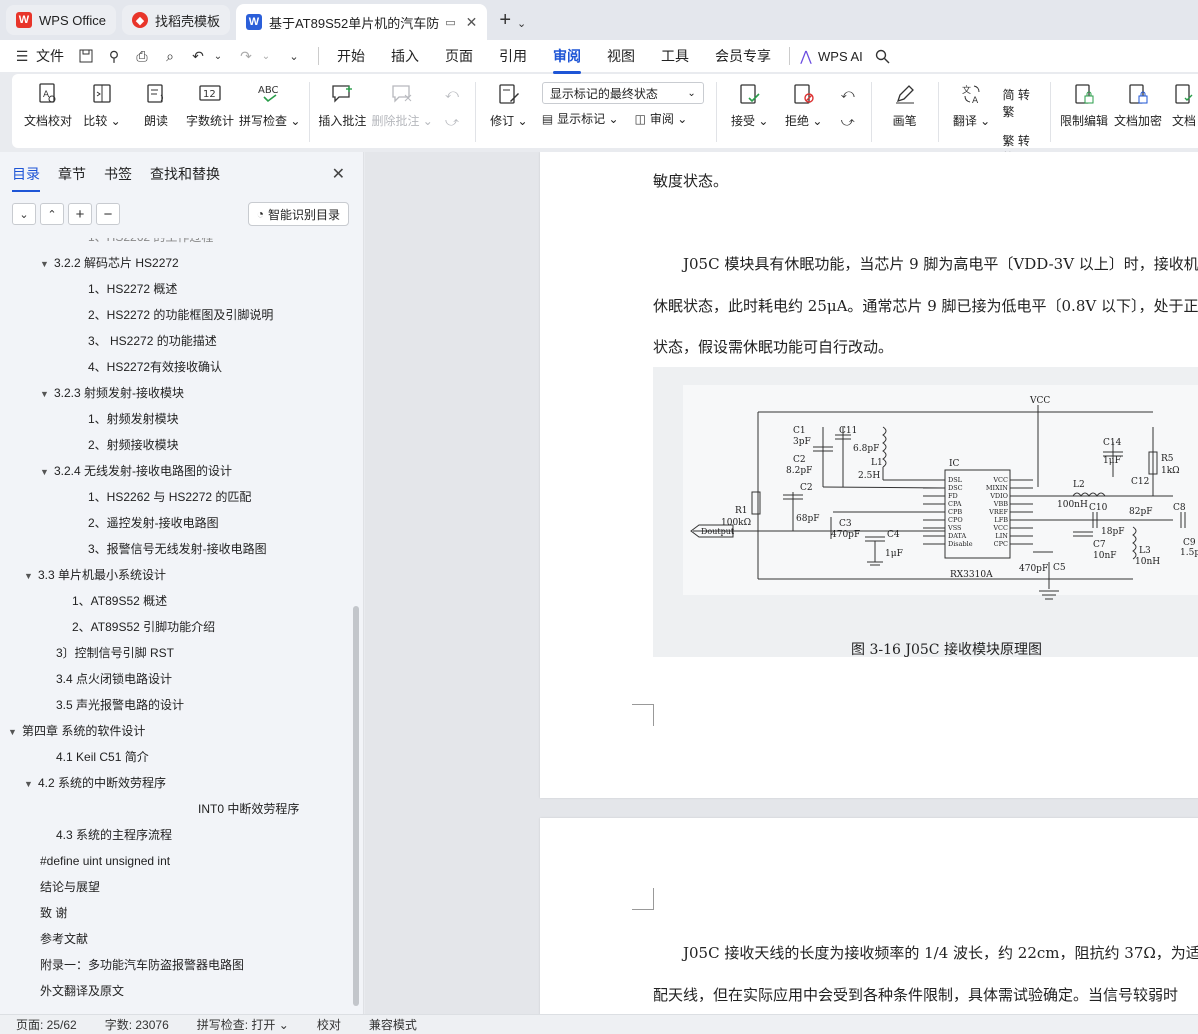 The width and height of the screenshot is (1198, 1034). Describe the element at coordinates (176, 705) in the screenshot. I see `toc-item: 3.5 声光报警电路的设计` at that location.